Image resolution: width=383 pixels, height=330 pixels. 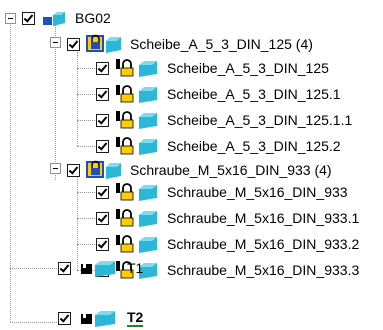 I want to click on tree-node-group: Scheibe_A_5_3_DIN_125 (4), so click(x=190, y=44).